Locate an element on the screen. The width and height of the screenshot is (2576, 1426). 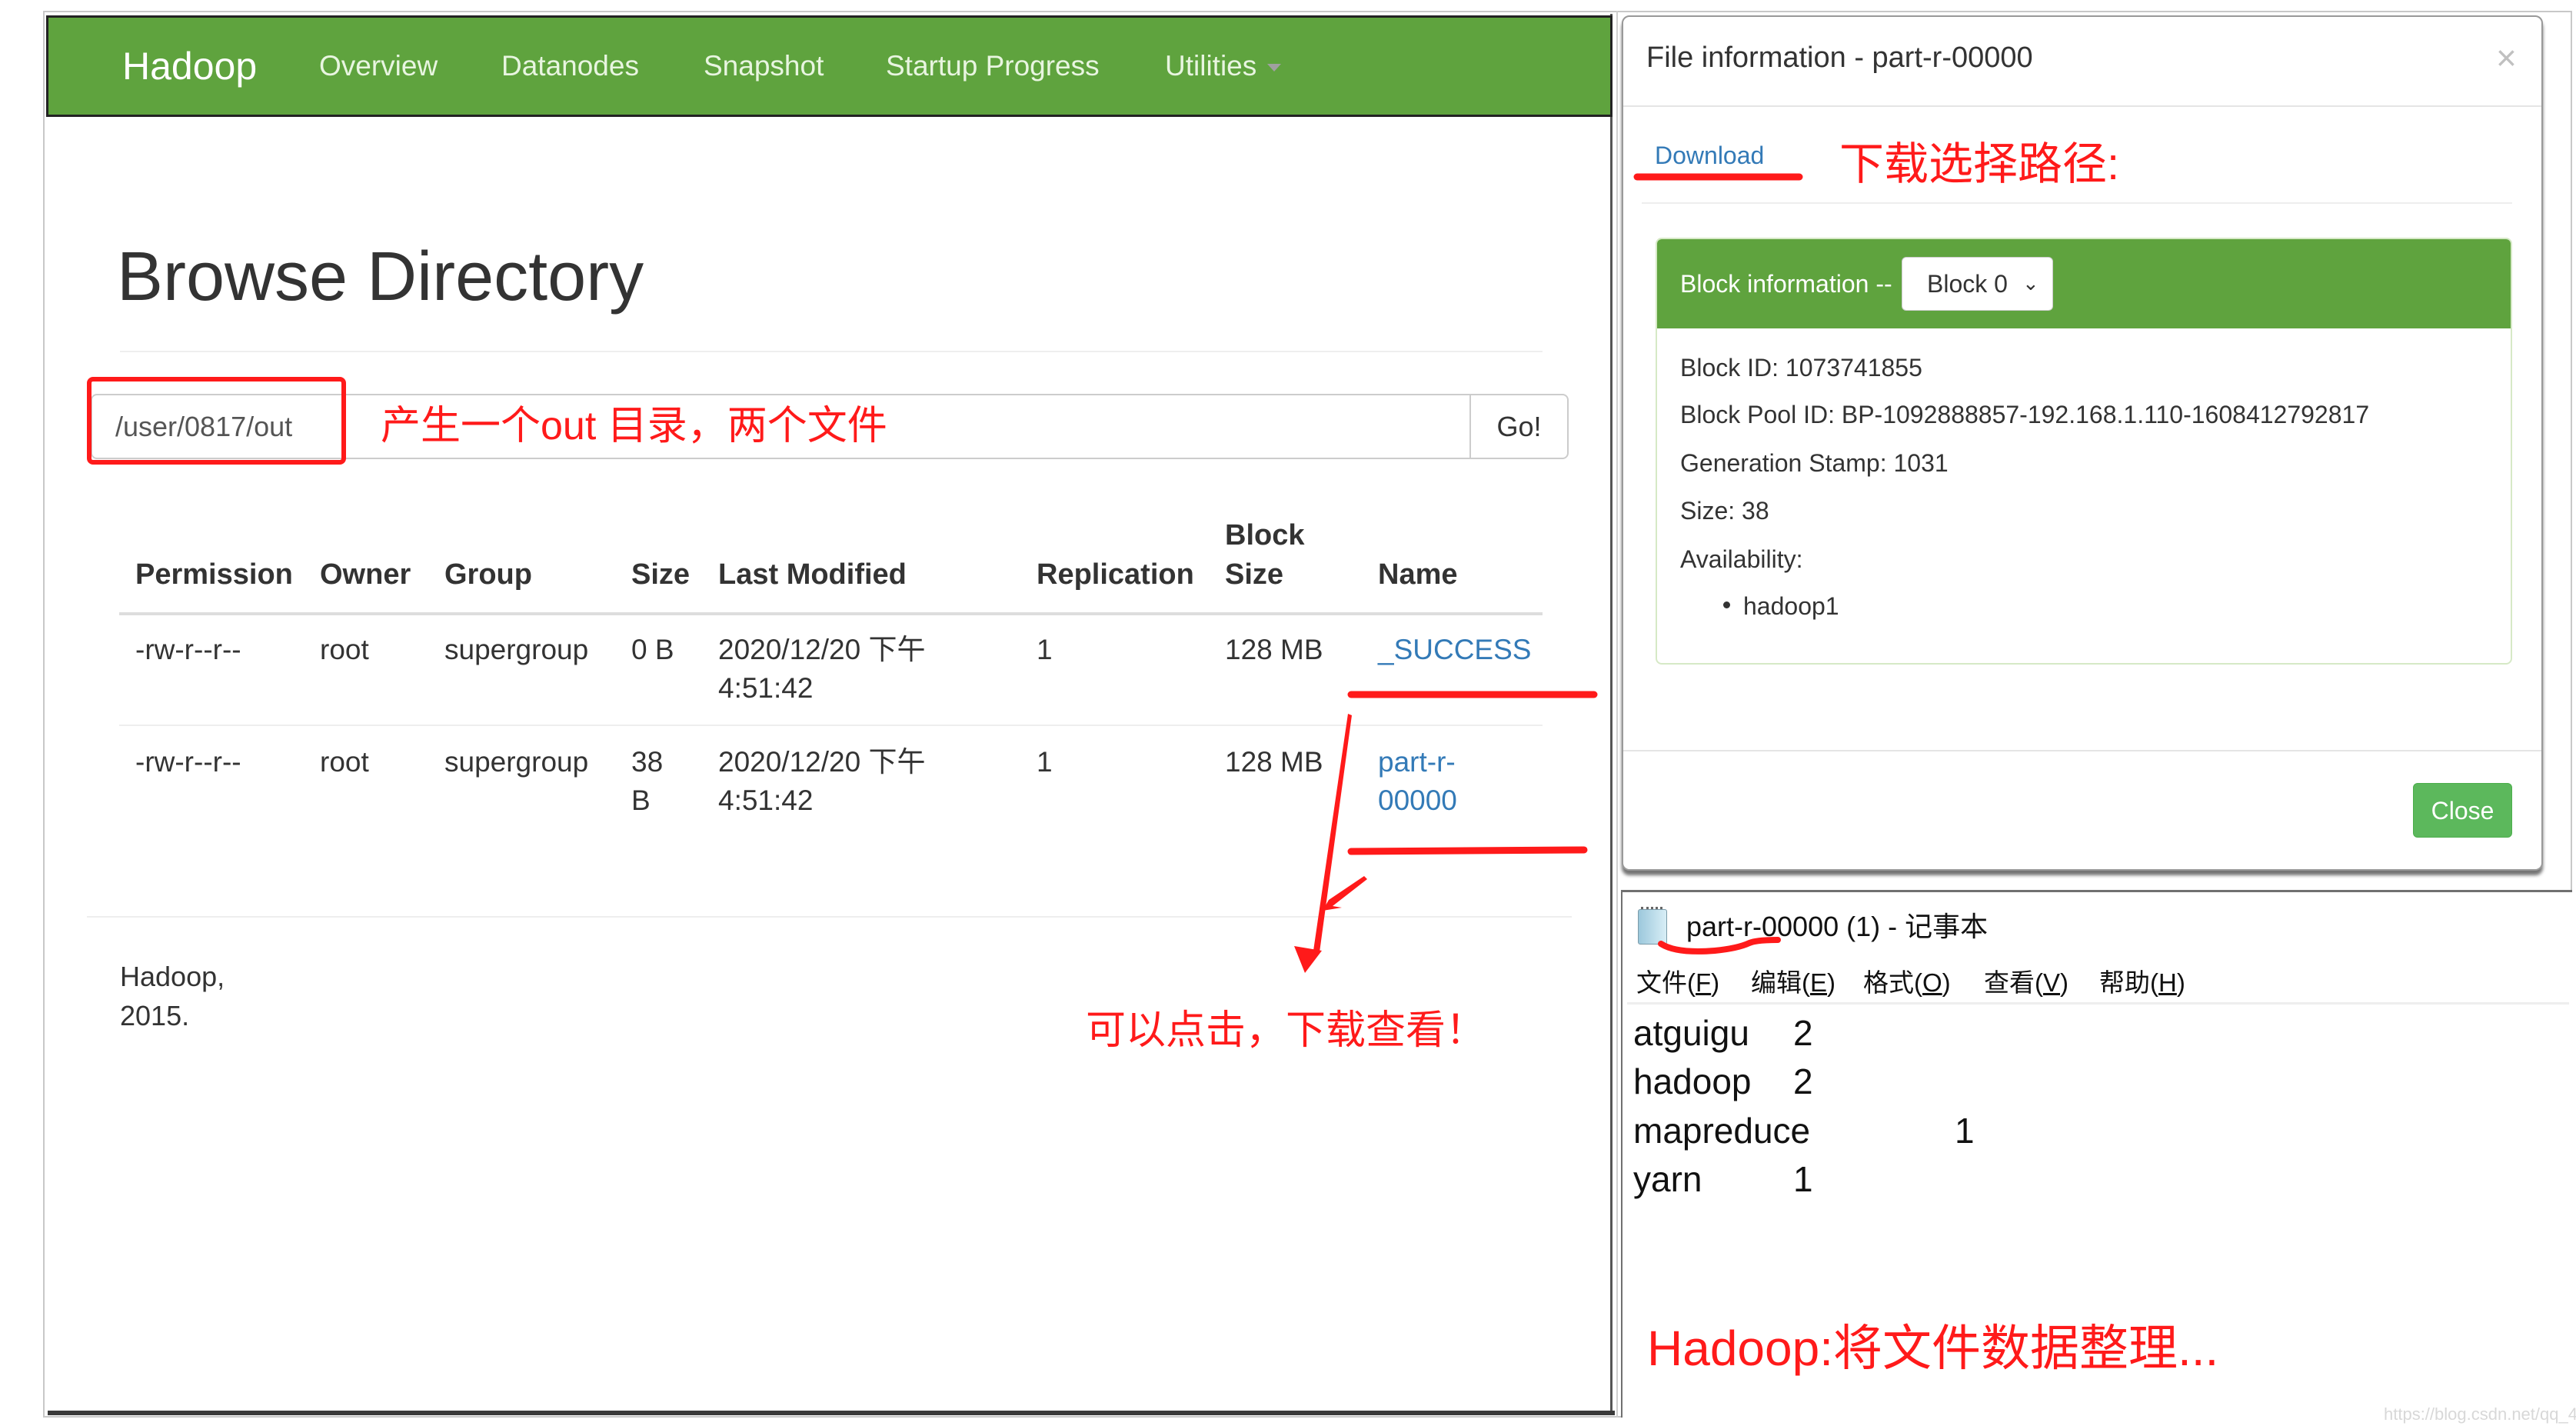
arrow-shaft is located at coordinates (1332, 833).